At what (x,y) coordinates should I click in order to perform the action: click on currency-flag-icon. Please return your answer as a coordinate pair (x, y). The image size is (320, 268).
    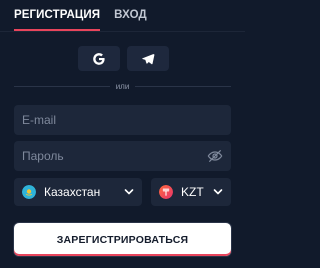
    Looking at the image, I should click on (166, 192).